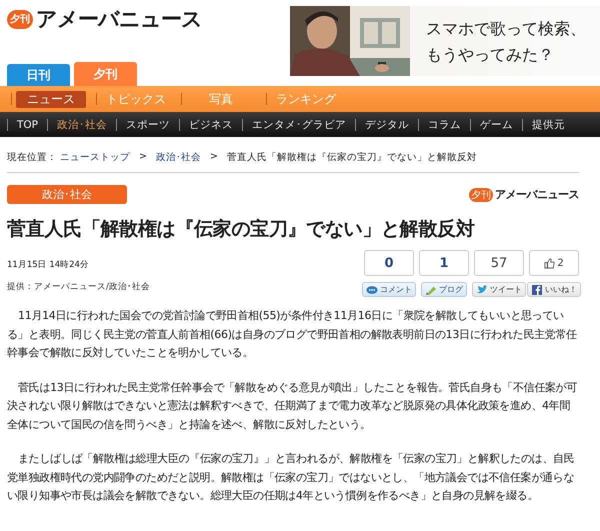 The width and height of the screenshot is (600, 531). What do you see at coordinates (241, 229) in the screenshot?
I see `article-title: 菅直人氏「解散権は『伝家の宝刀』でない」と解散反対` at bounding box center [241, 229].